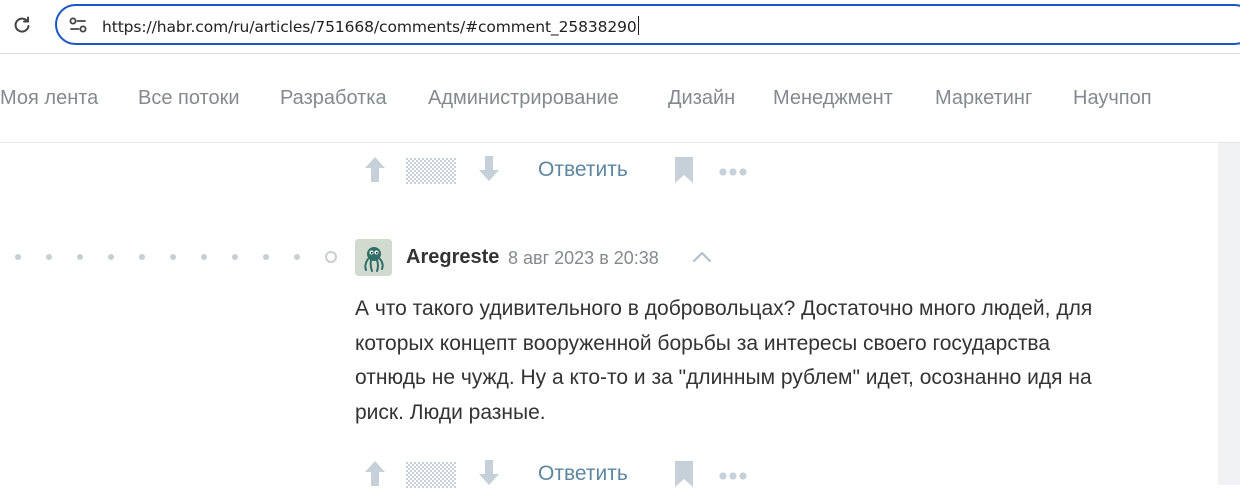 The width and height of the screenshot is (1240, 493). What do you see at coordinates (1229, 314) in the screenshot?
I see `scrollbar-track` at bounding box center [1229, 314].